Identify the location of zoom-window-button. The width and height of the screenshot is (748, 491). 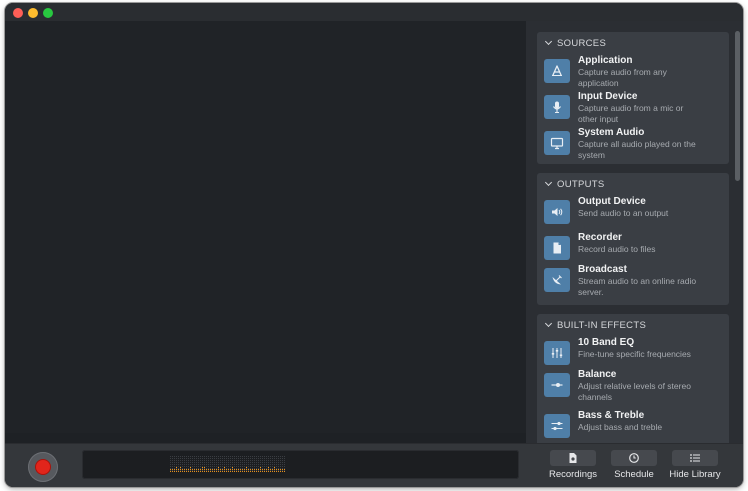
(48, 13).